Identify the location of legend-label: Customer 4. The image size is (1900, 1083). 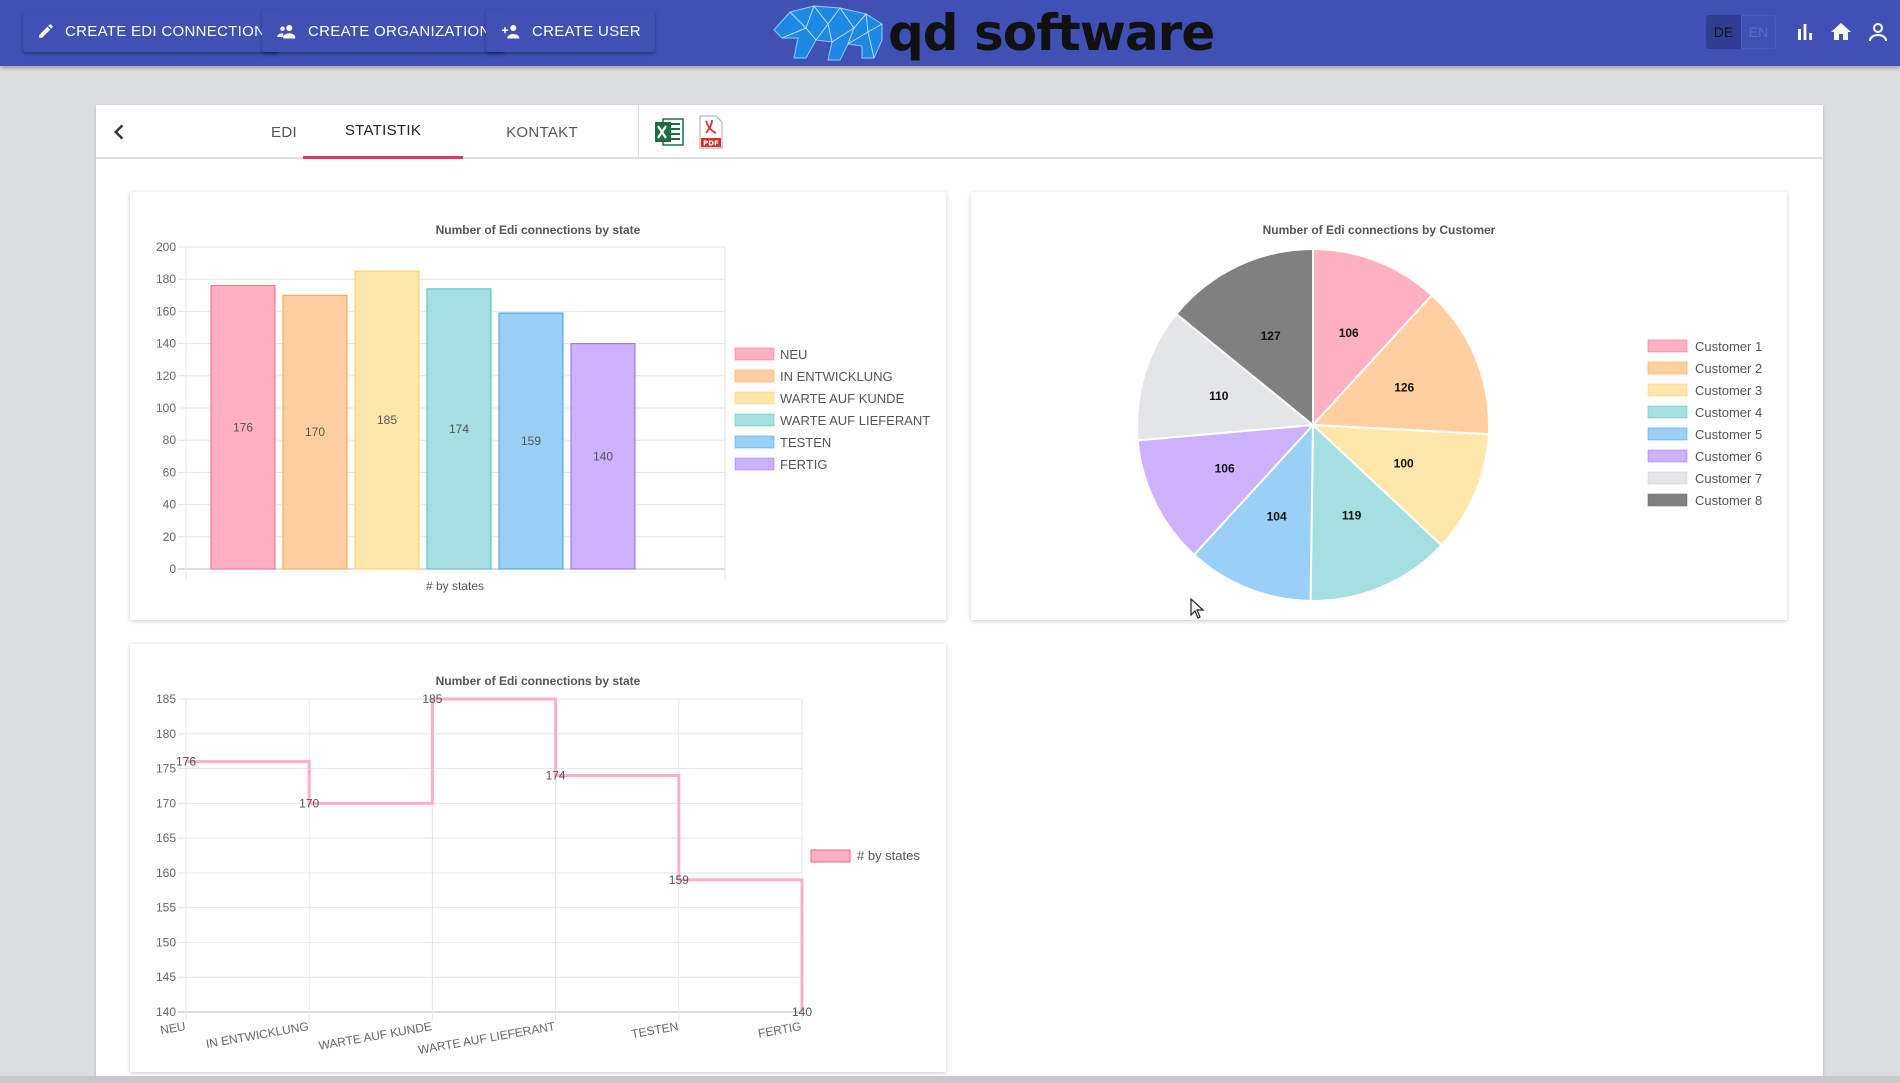
(1728, 412).